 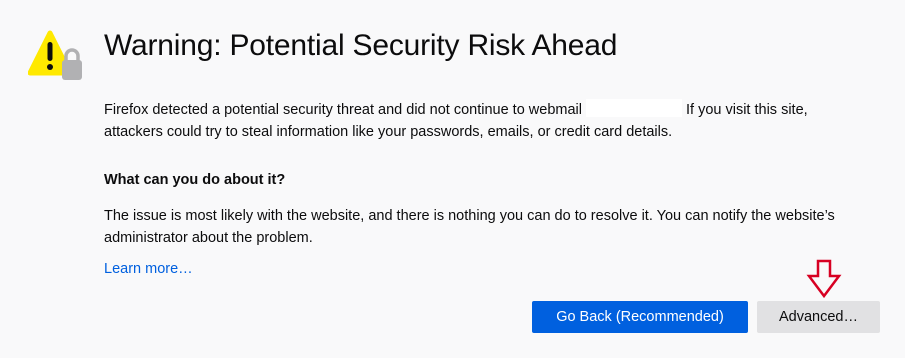 I want to click on page-title: Warning: Potential Security Risk Ahead, so click(x=361, y=45).